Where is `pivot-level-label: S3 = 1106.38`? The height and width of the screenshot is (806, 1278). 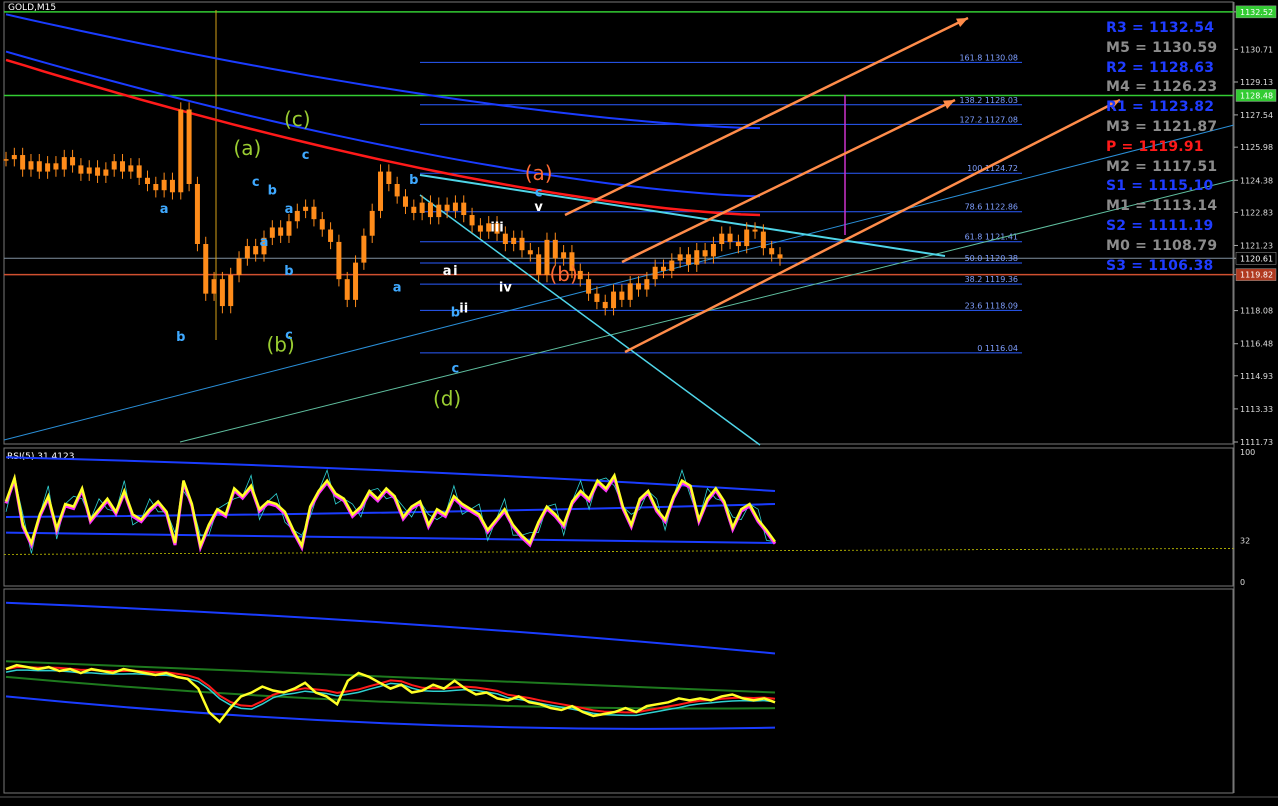
pivot-level-label: S3 = 1106.38 is located at coordinates (1160, 265).